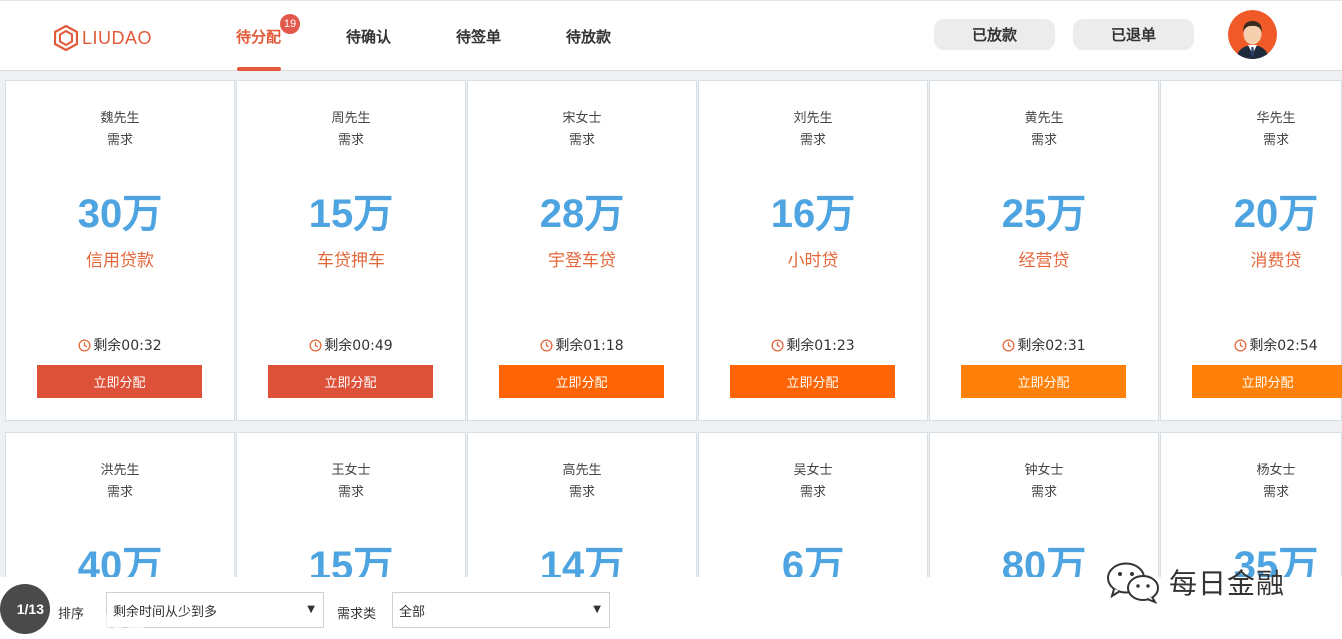  Describe the element at coordinates (813, 118) in the screenshot. I see `customer-name: 刘先生` at that location.